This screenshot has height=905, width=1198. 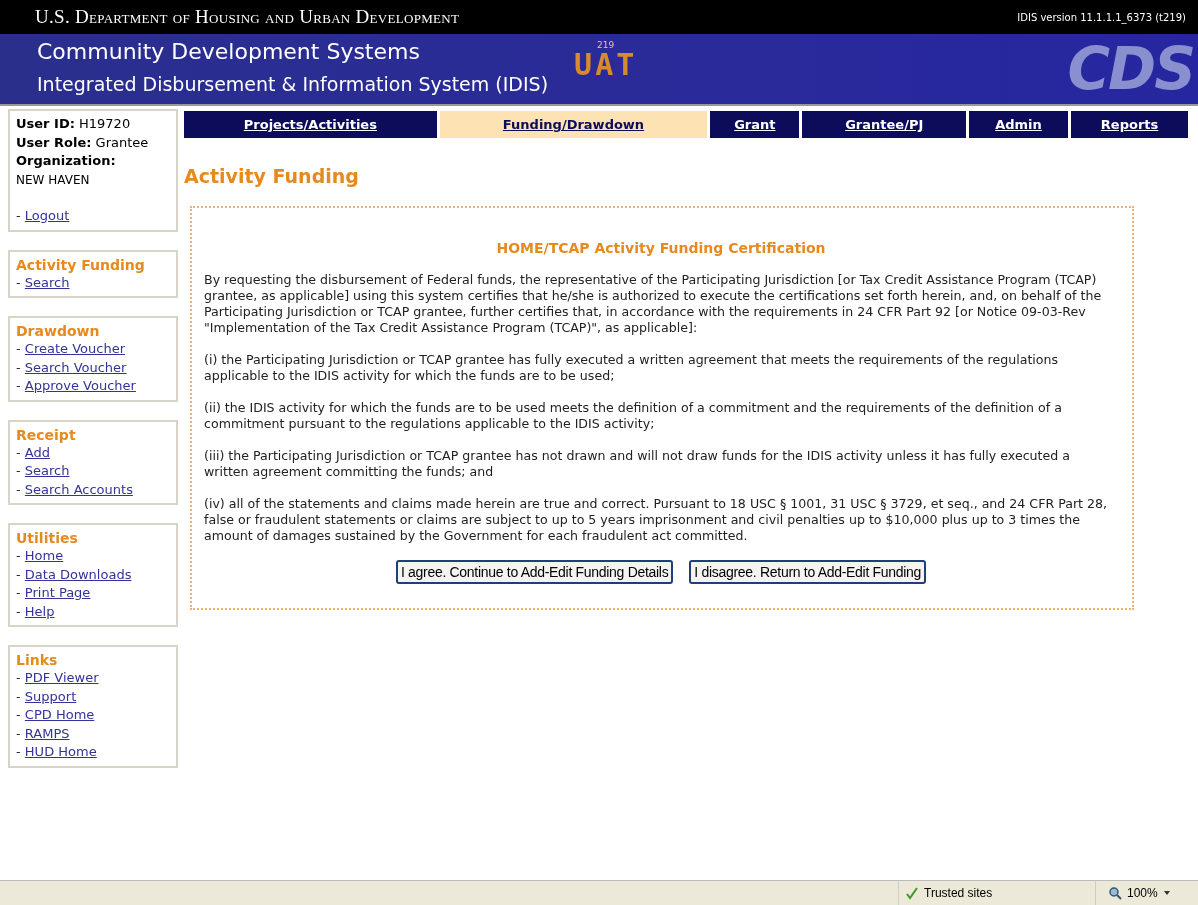 What do you see at coordinates (75, 367) in the screenshot?
I see `sidebar-link: Search Voucher` at bounding box center [75, 367].